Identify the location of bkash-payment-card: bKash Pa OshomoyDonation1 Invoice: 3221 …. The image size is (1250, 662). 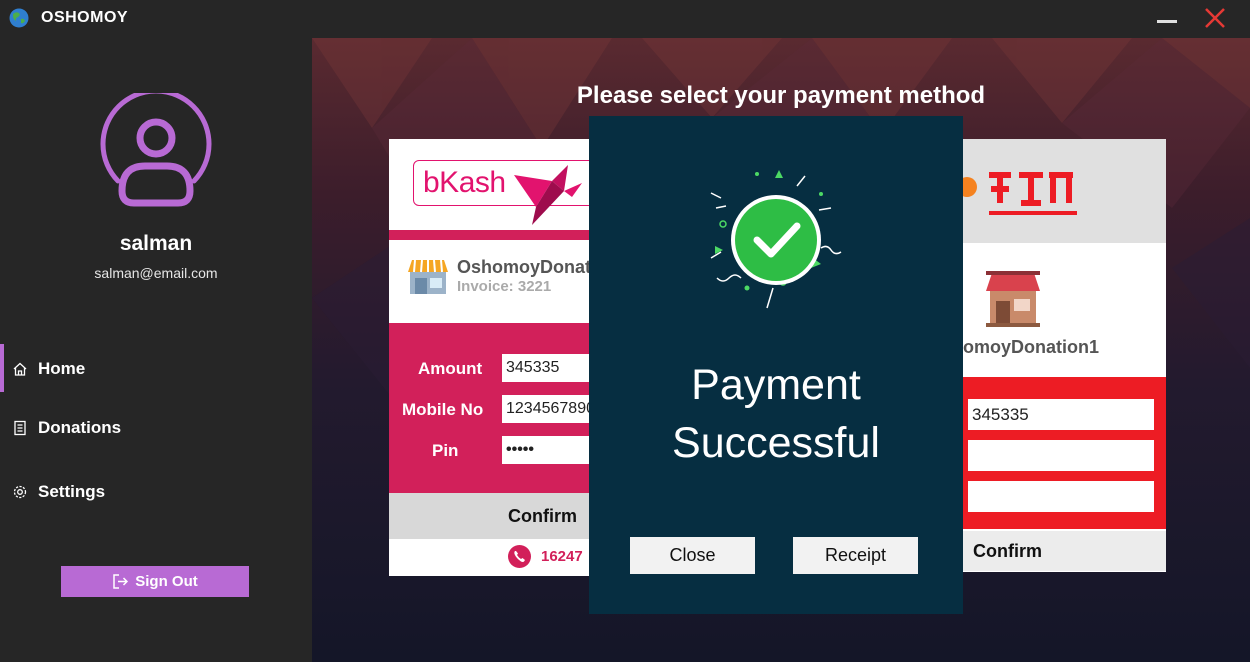
(489, 357).